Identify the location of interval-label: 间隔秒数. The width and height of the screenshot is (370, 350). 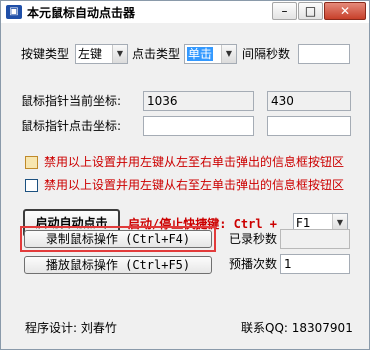
(266, 54).